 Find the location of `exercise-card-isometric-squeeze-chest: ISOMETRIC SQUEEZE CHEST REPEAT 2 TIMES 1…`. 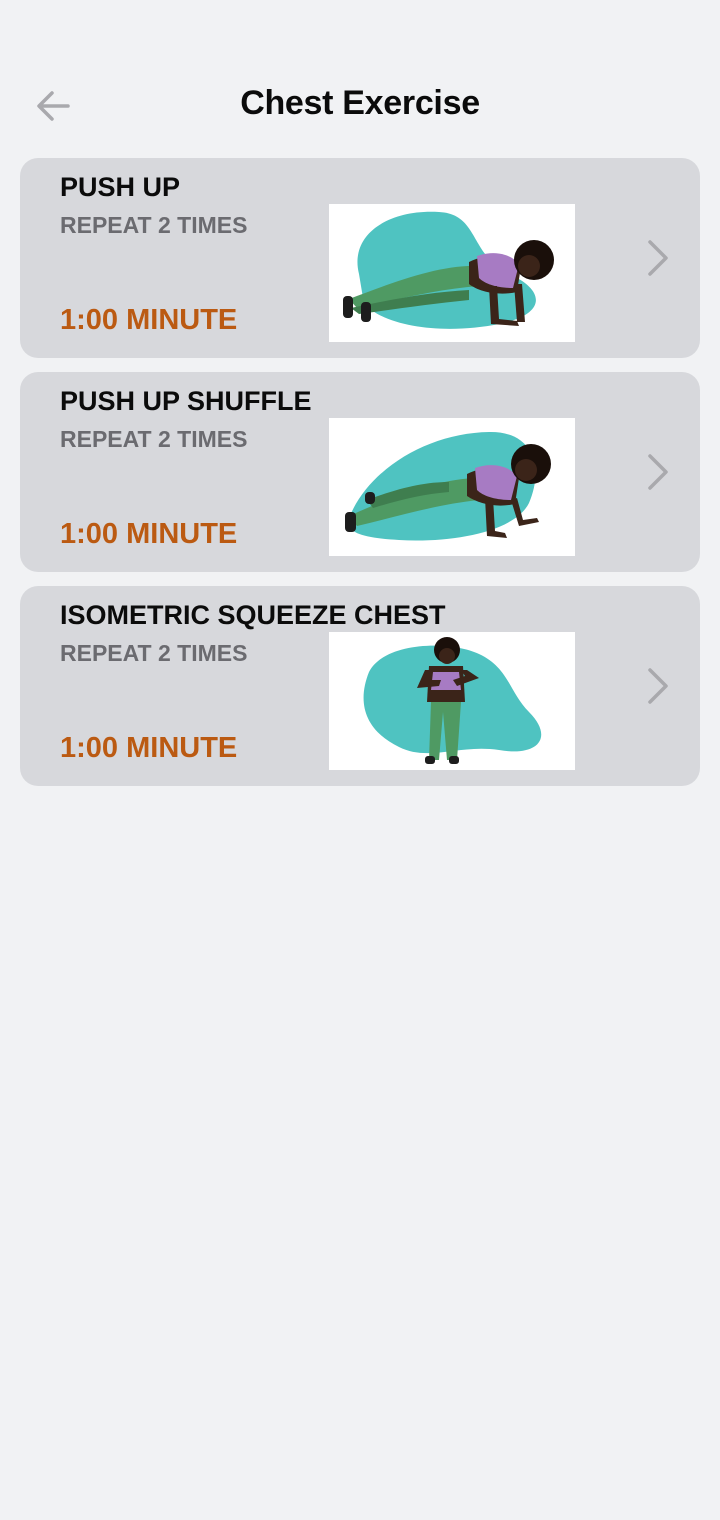

exercise-card-isometric-squeeze-chest: ISOMETRIC SQUEEZE CHEST REPEAT 2 TIMES 1… is located at coordinates (360, 686).